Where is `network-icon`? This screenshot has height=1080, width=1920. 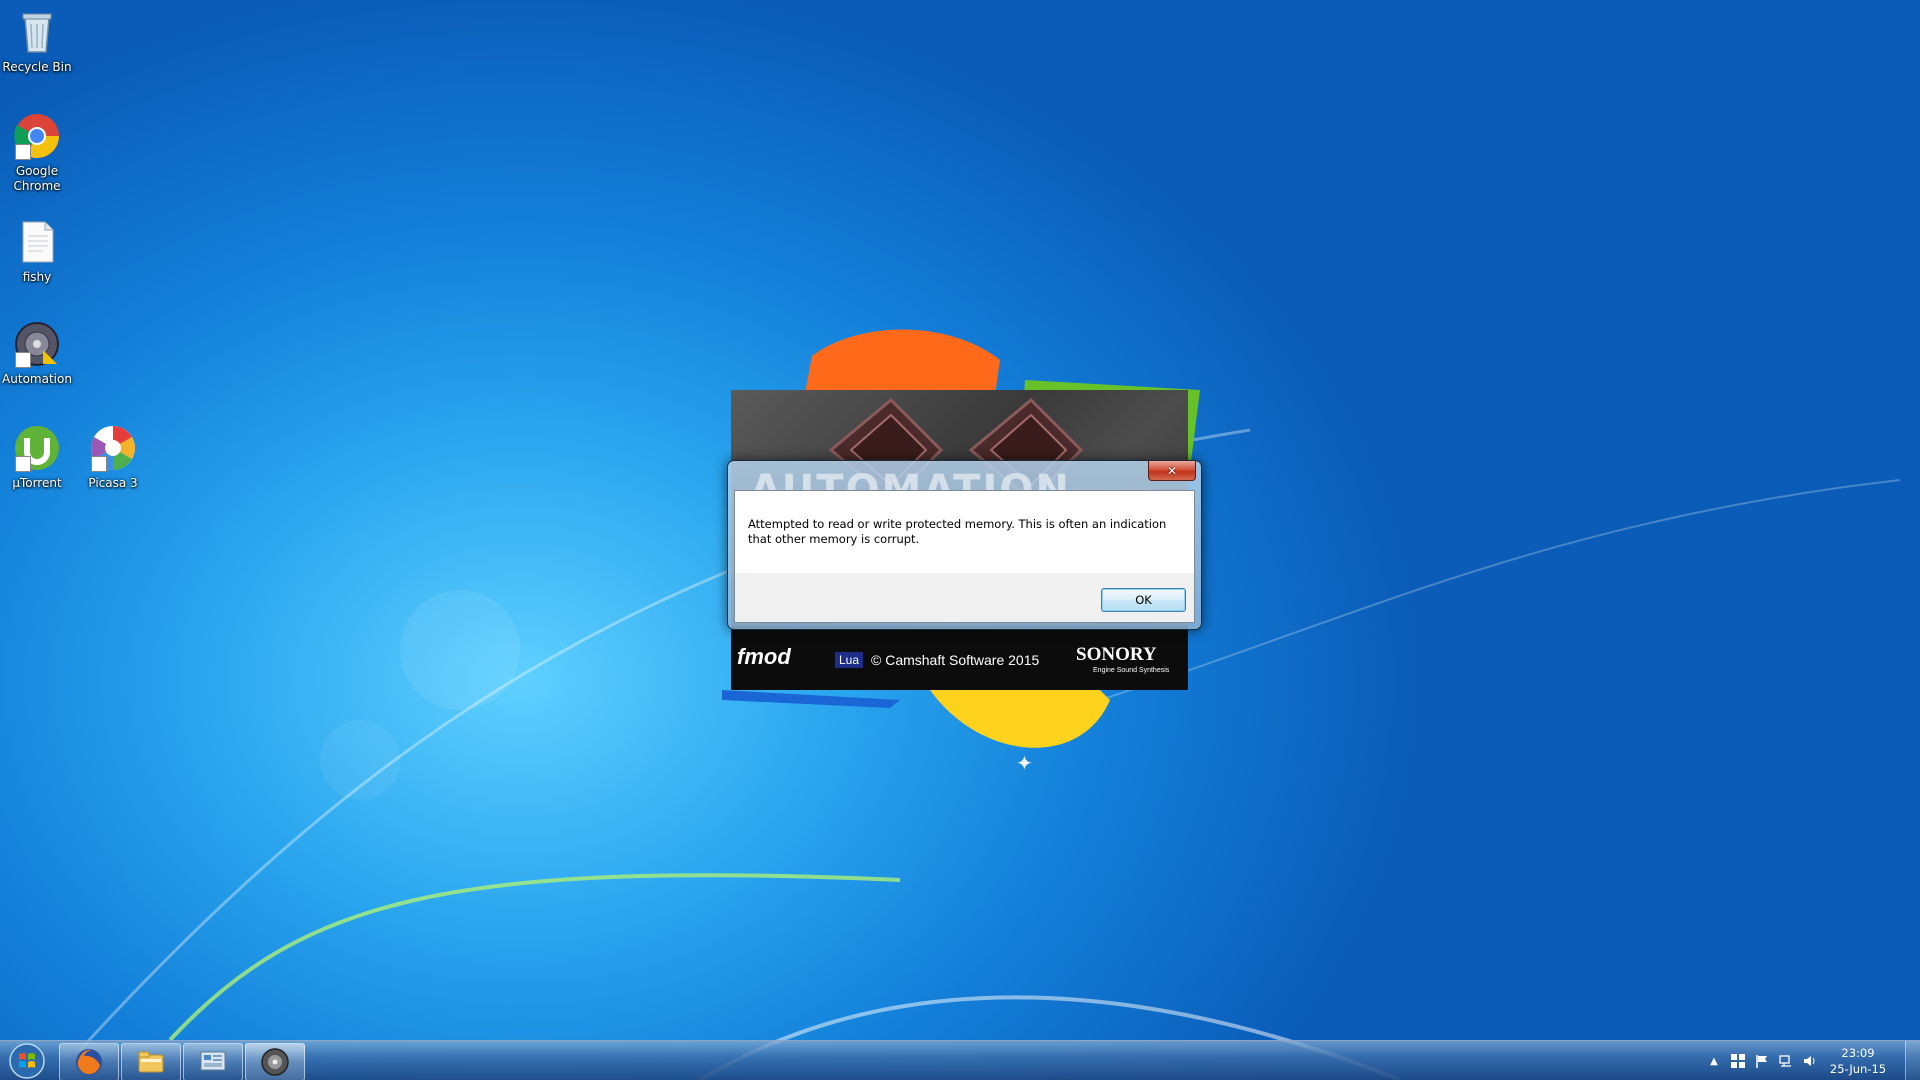
network-icon is located at coordinates (1786, 1061).